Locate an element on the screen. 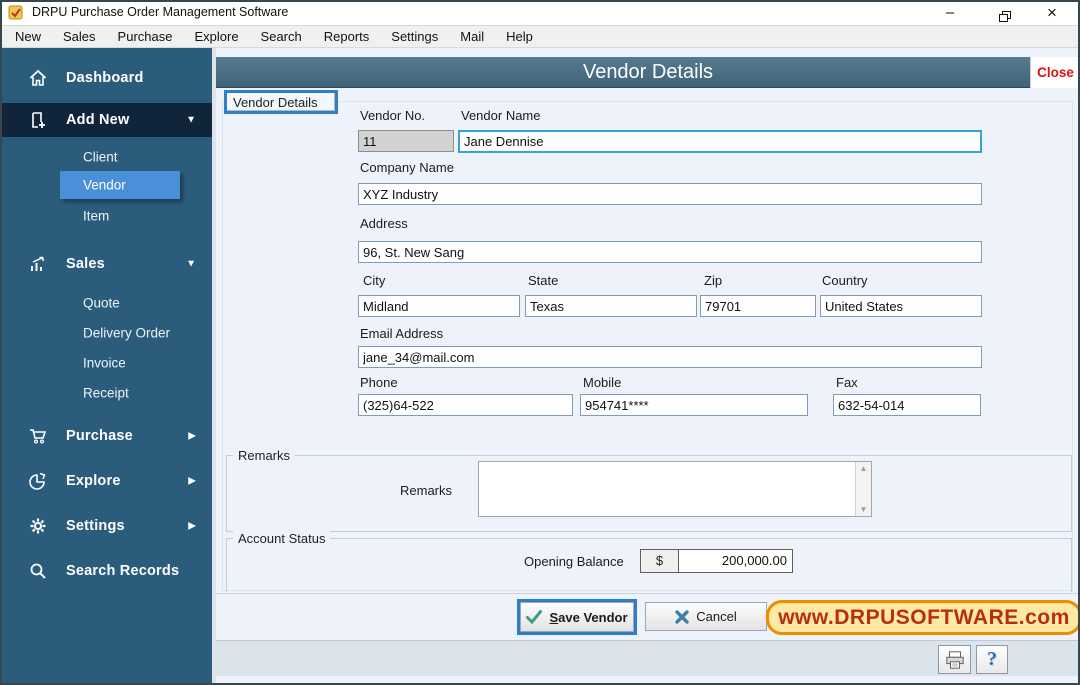 The image size is (1080, 685). sidebar-label-invoice: Invoice is located at coordinates (104, 363).